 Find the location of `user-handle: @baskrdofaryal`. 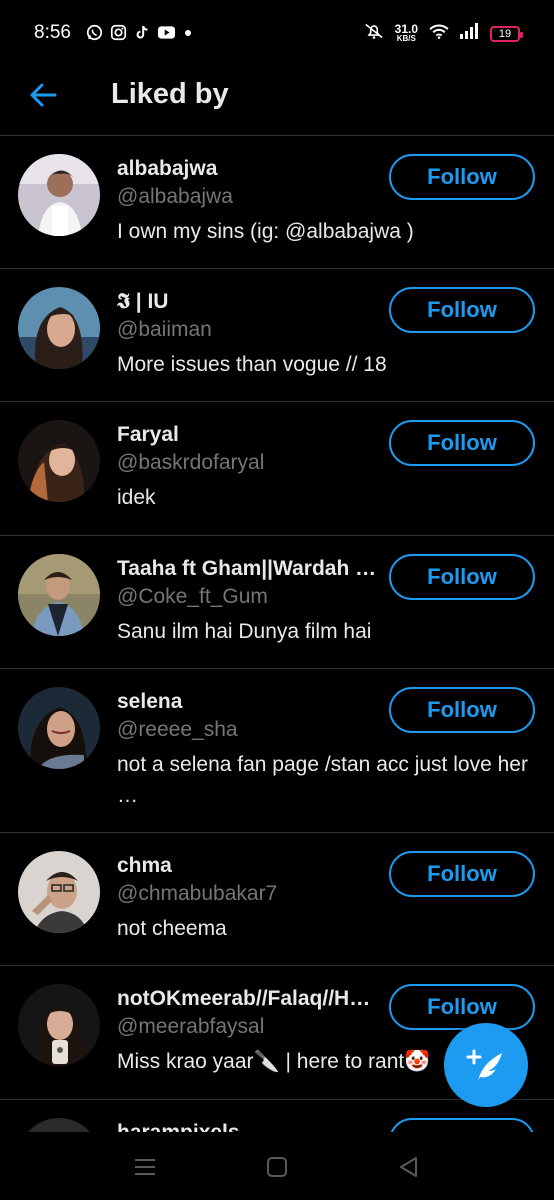

user-handle: @baskrdofaryal is located at coordinates (191, 462).